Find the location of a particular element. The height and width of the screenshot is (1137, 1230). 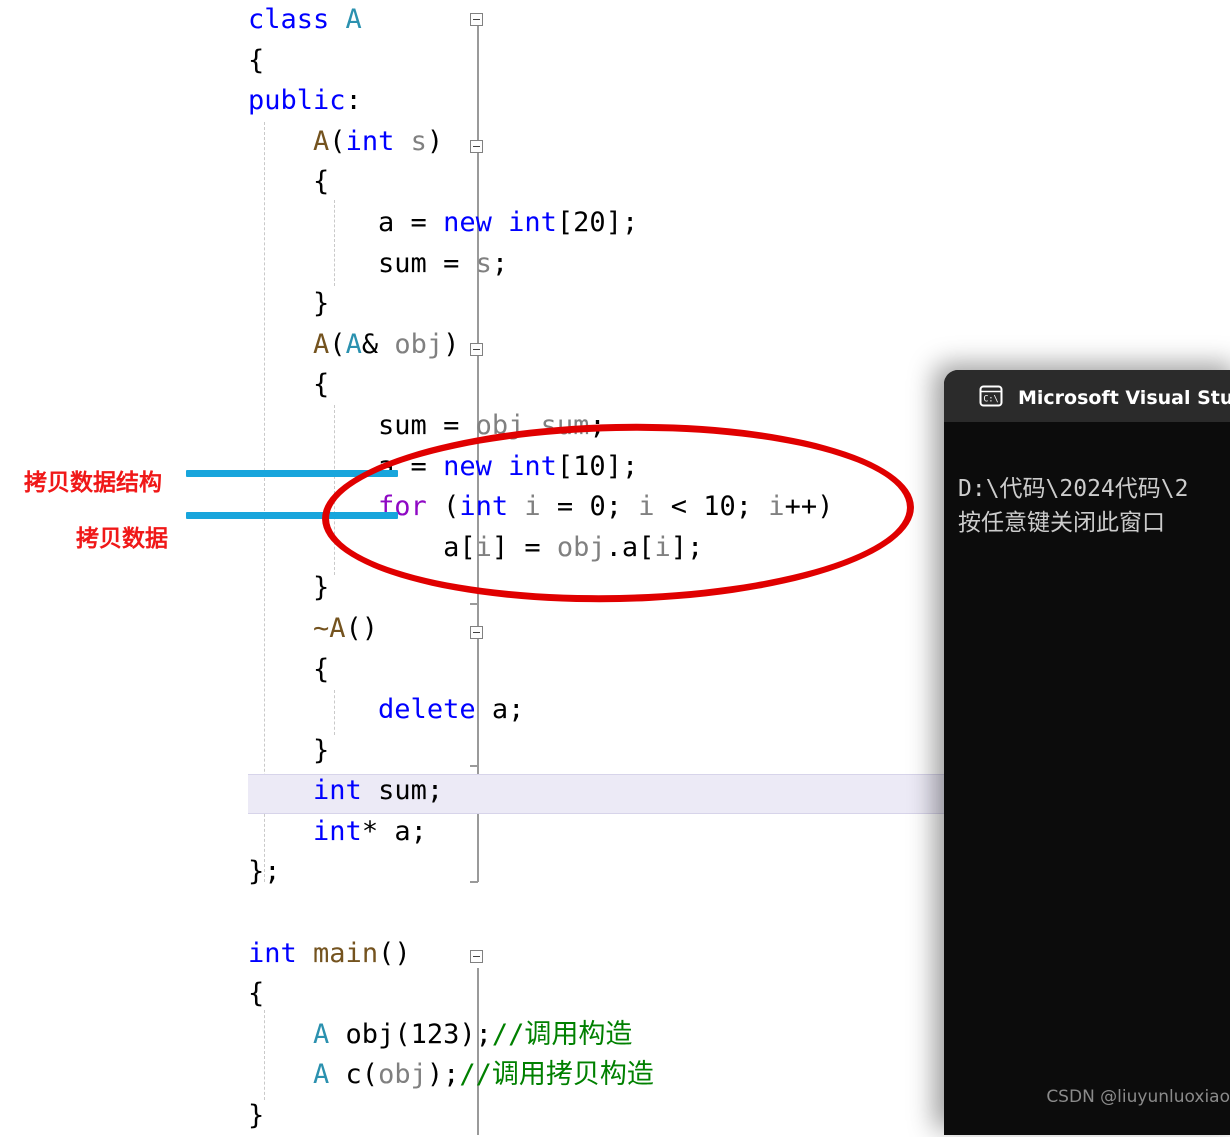

command-prompt-icon: C:\ is located at coordinates (991, 396).